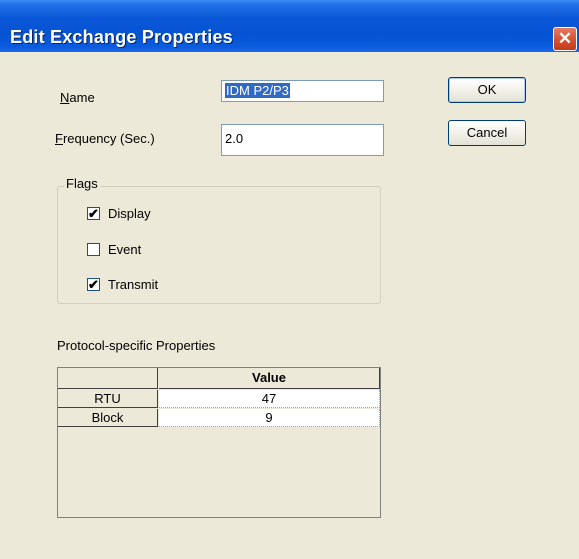 This screenshot has height=559, width=579. Describe the element at coordinates (257, 90) in the screenshot. I see `name-input-value: IDM P2/P3` at that location.